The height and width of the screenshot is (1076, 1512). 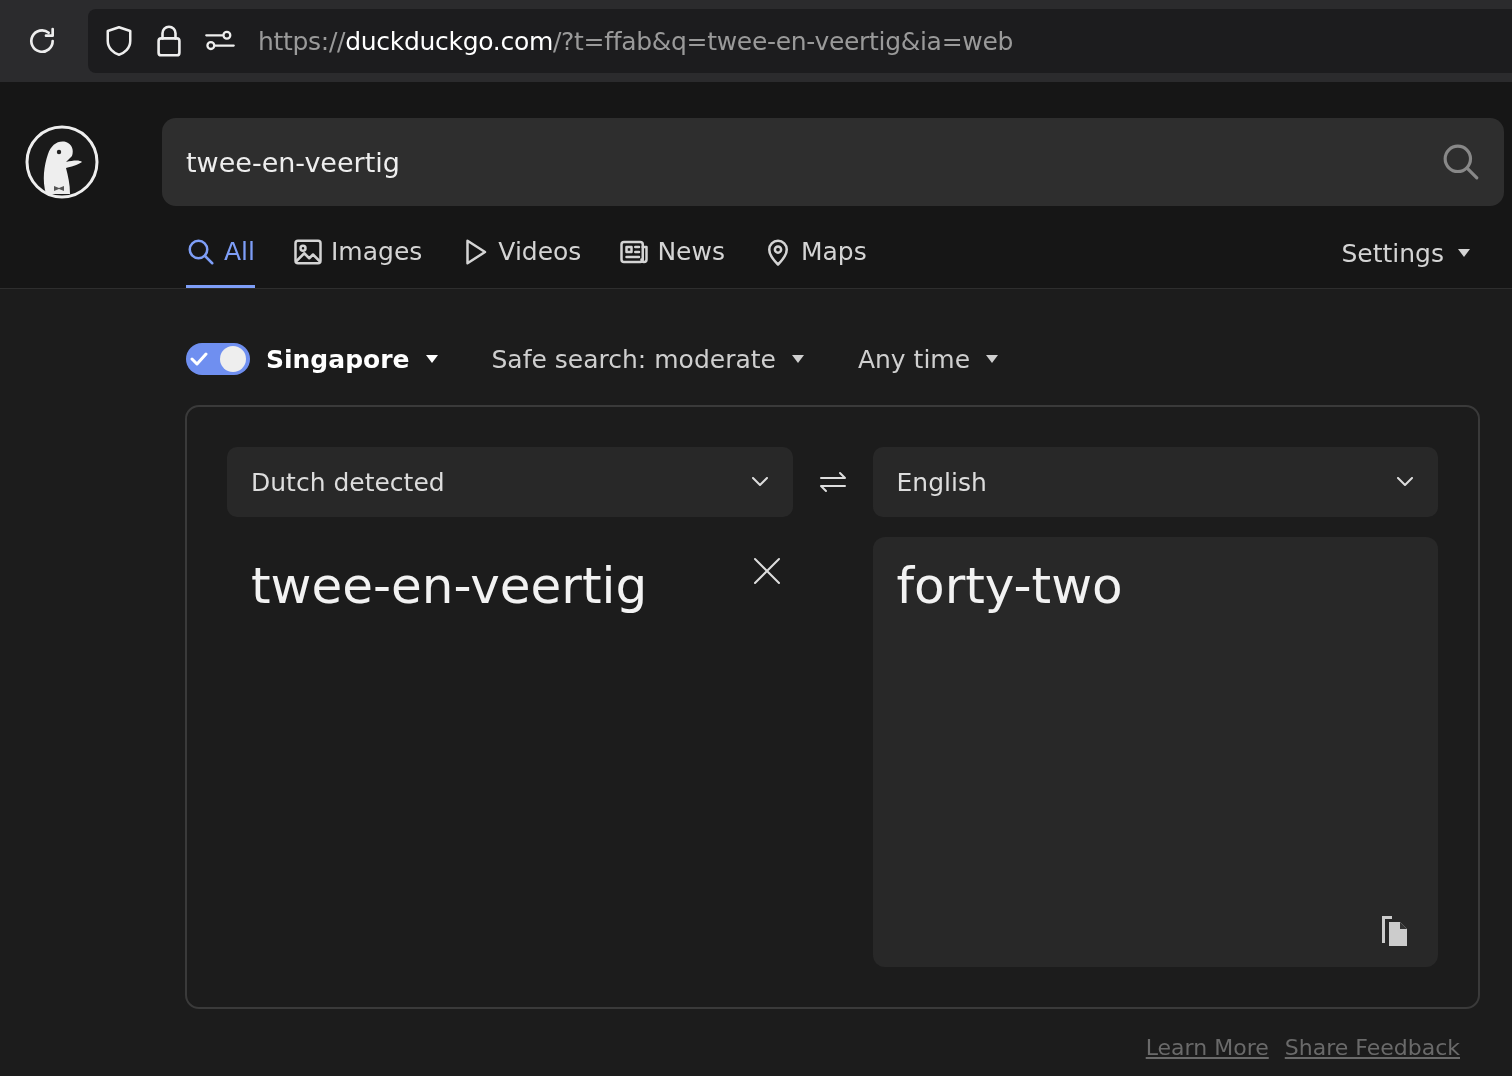 What do you see at coordinates (1009, 586) in the screenshot?
I see `translated-text: forty-two` at bounding box center [1009, 586].